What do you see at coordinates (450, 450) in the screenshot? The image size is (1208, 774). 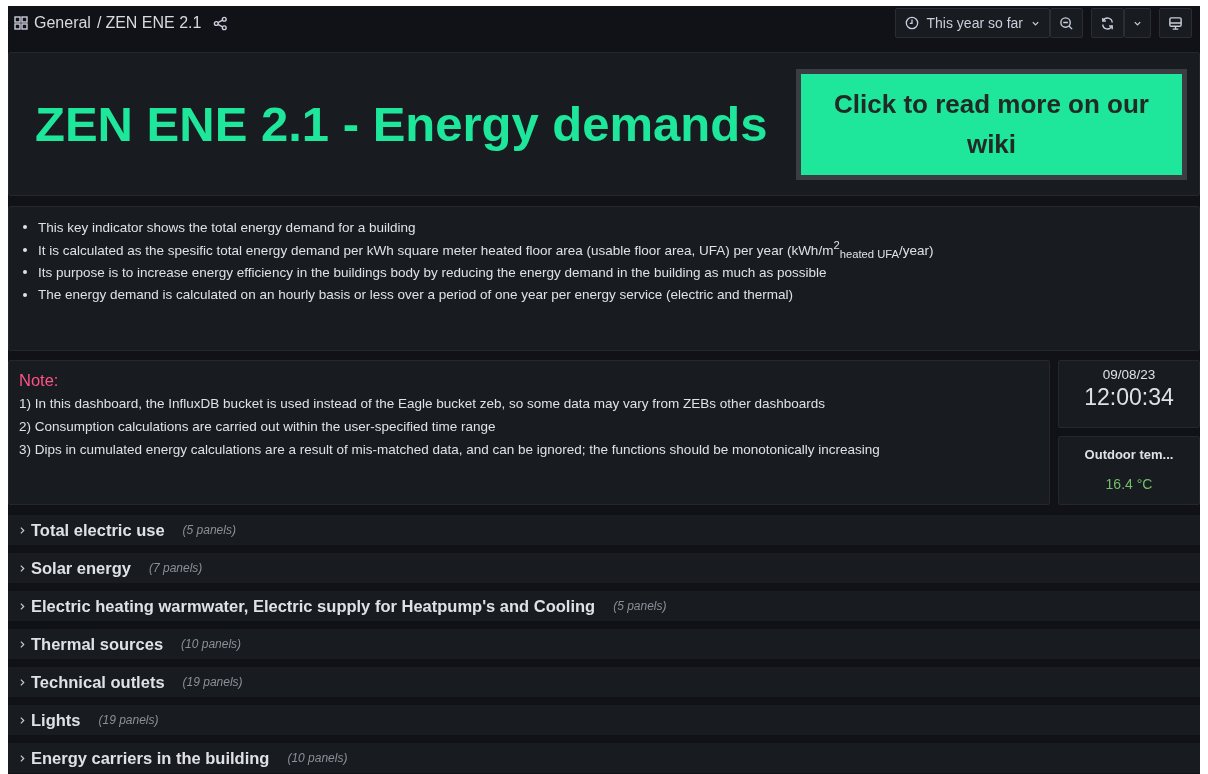 I see `note-text: 3) Dips in cumulated energy calculations are a result of mis-matched data, and can be ignored; the functions should be monotonically increasing` at bounding box center [450, 450].